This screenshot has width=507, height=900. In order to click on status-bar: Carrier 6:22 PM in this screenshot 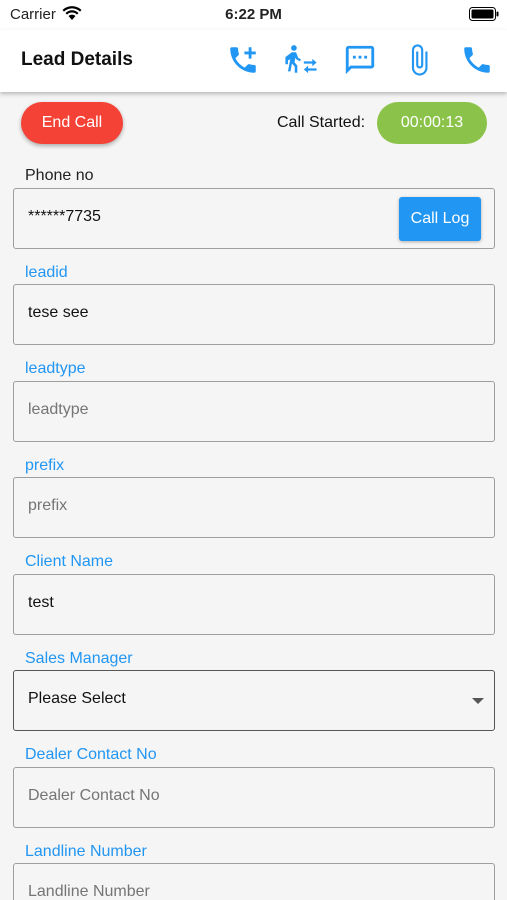, I will do `click(253, 15)`.